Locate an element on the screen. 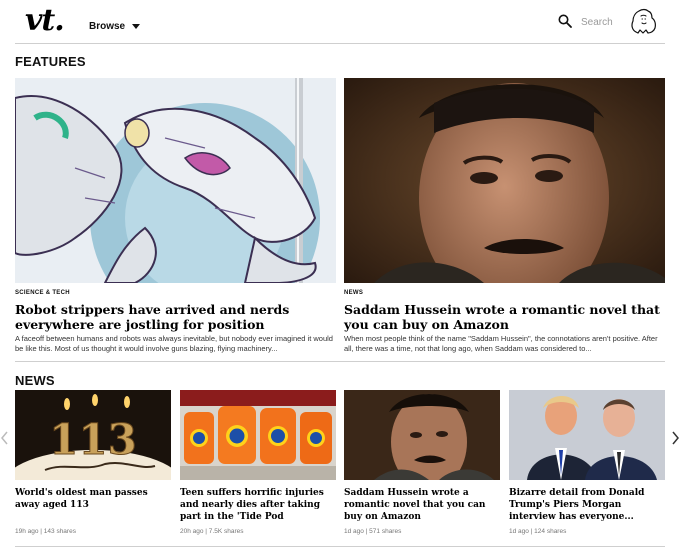  features-heading: FEATURES is located at coordinates (50, 61).